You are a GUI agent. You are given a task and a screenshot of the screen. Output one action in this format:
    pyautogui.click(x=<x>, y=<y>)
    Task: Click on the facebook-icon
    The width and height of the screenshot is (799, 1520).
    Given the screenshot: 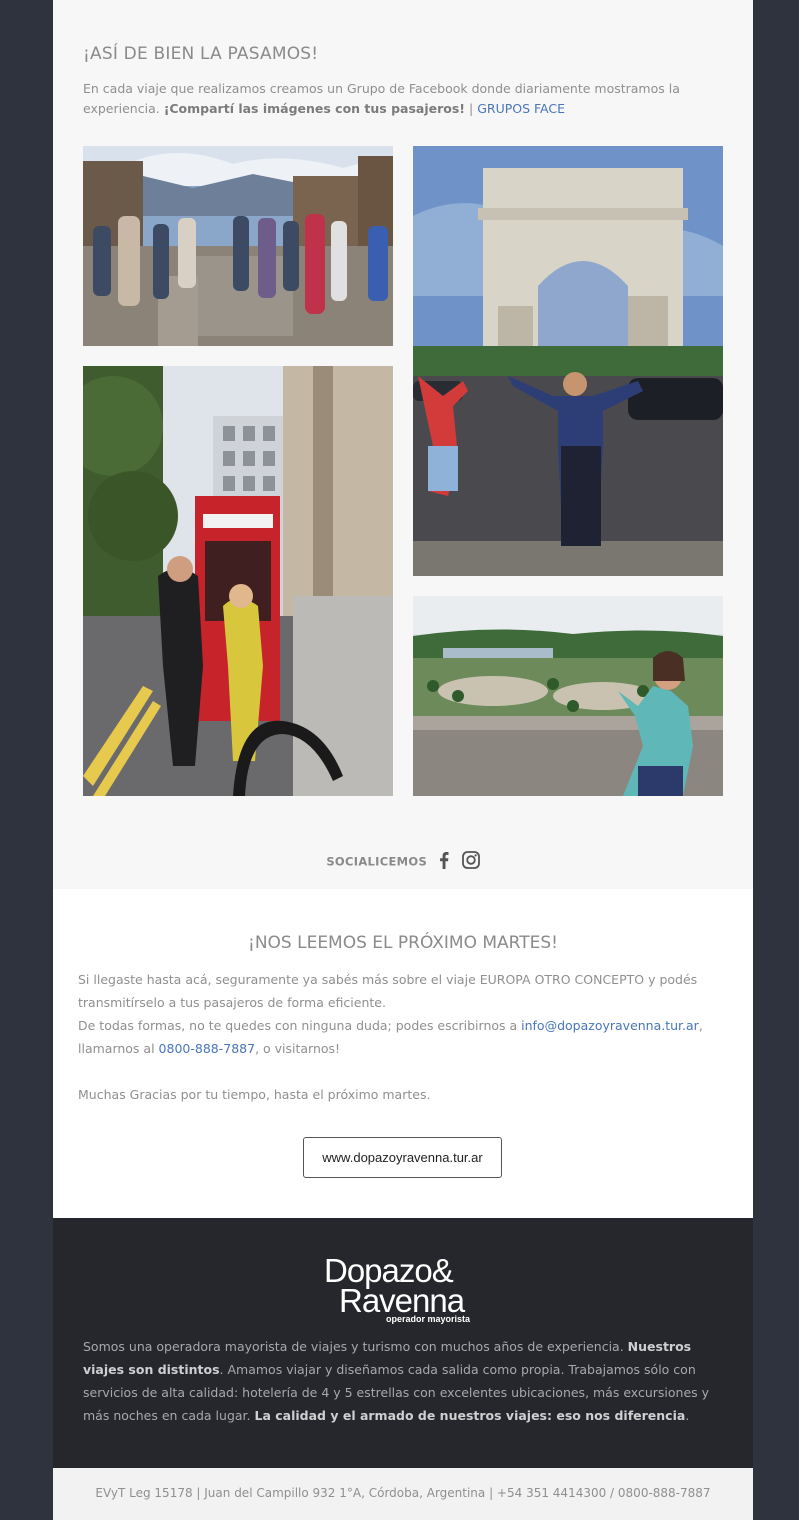 What is the action you would take?
    pyautogui.click(x=444, y=861)
    